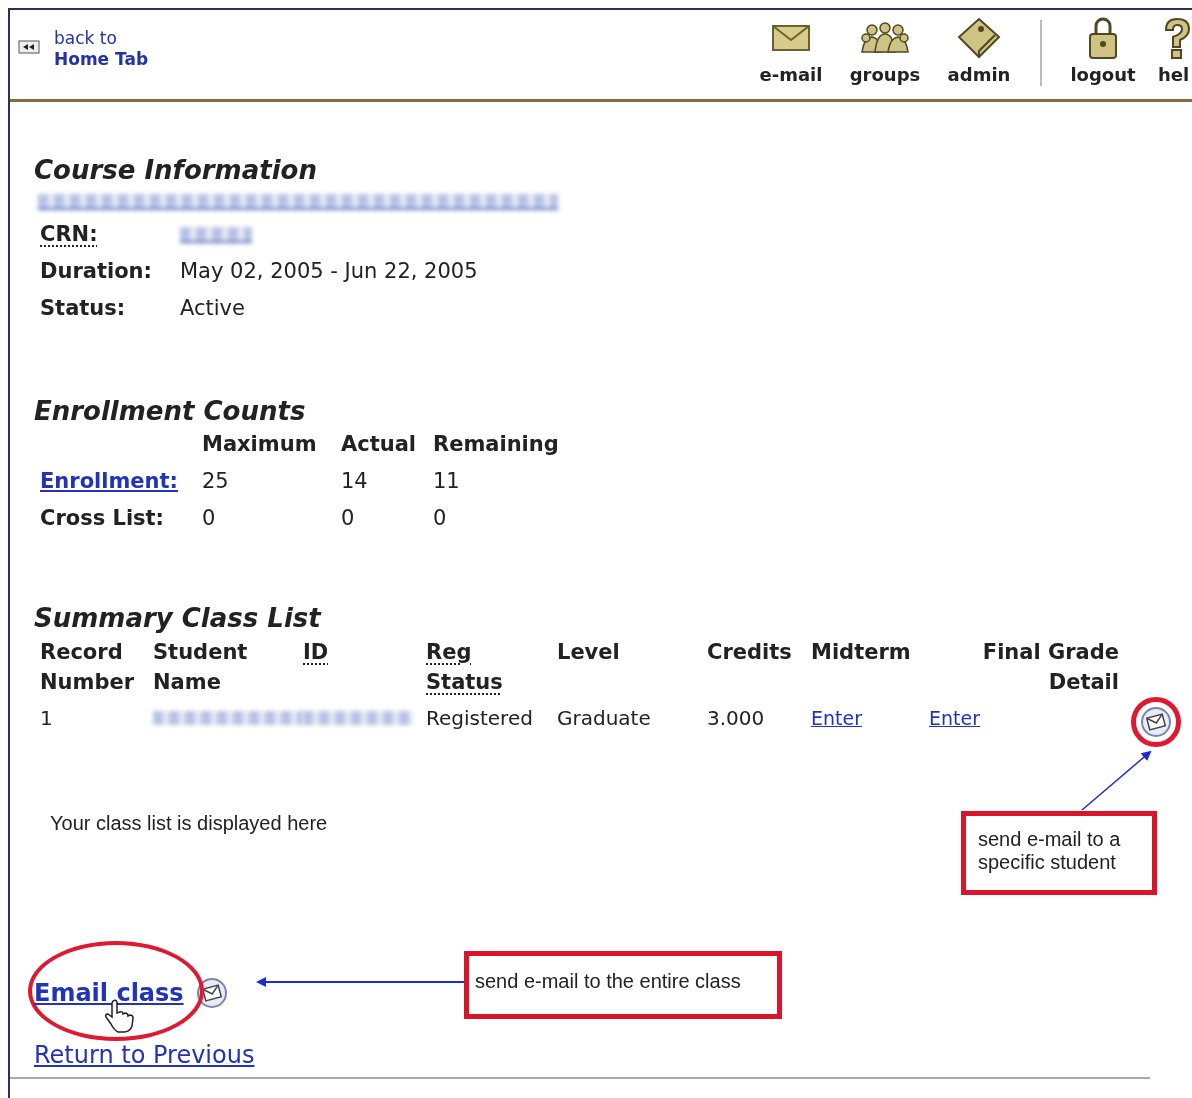 The image size is (1192, 1098). I want to click on column-header: Student Name, so click(201, 667).